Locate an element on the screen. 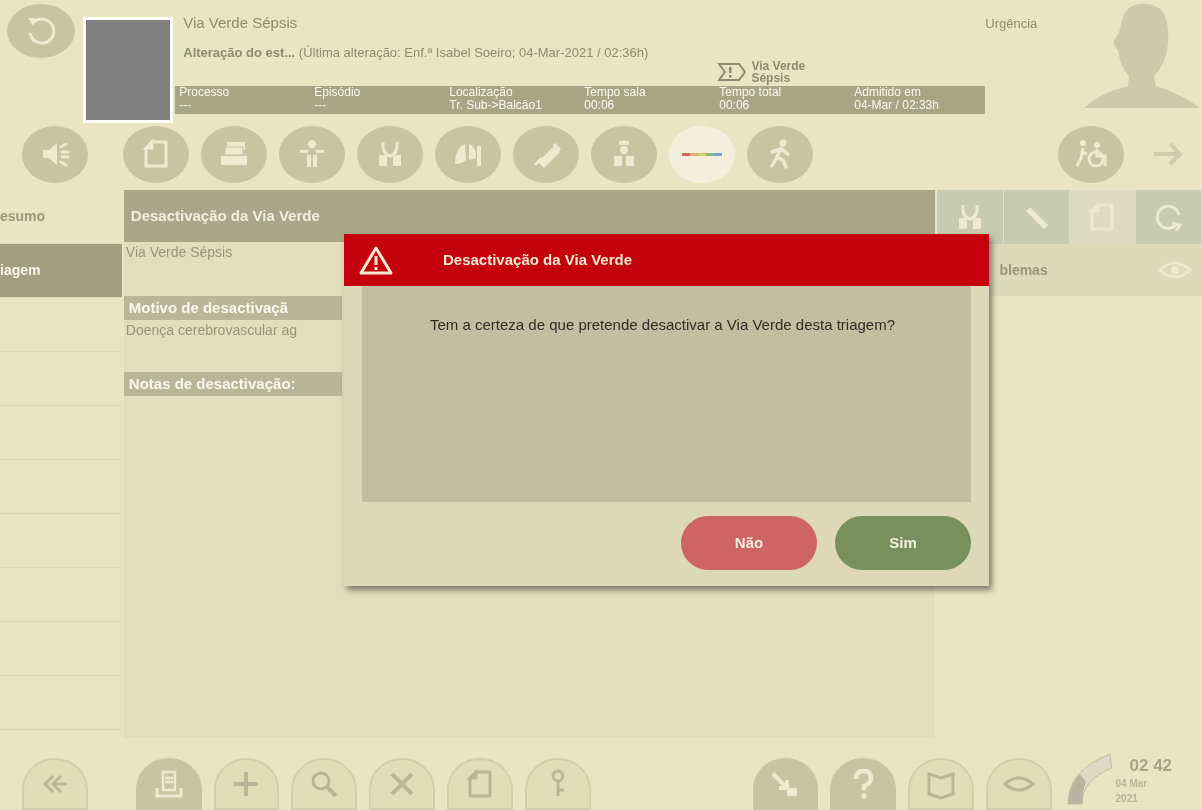  field-label: Processo is located at coordinates (205, 92).